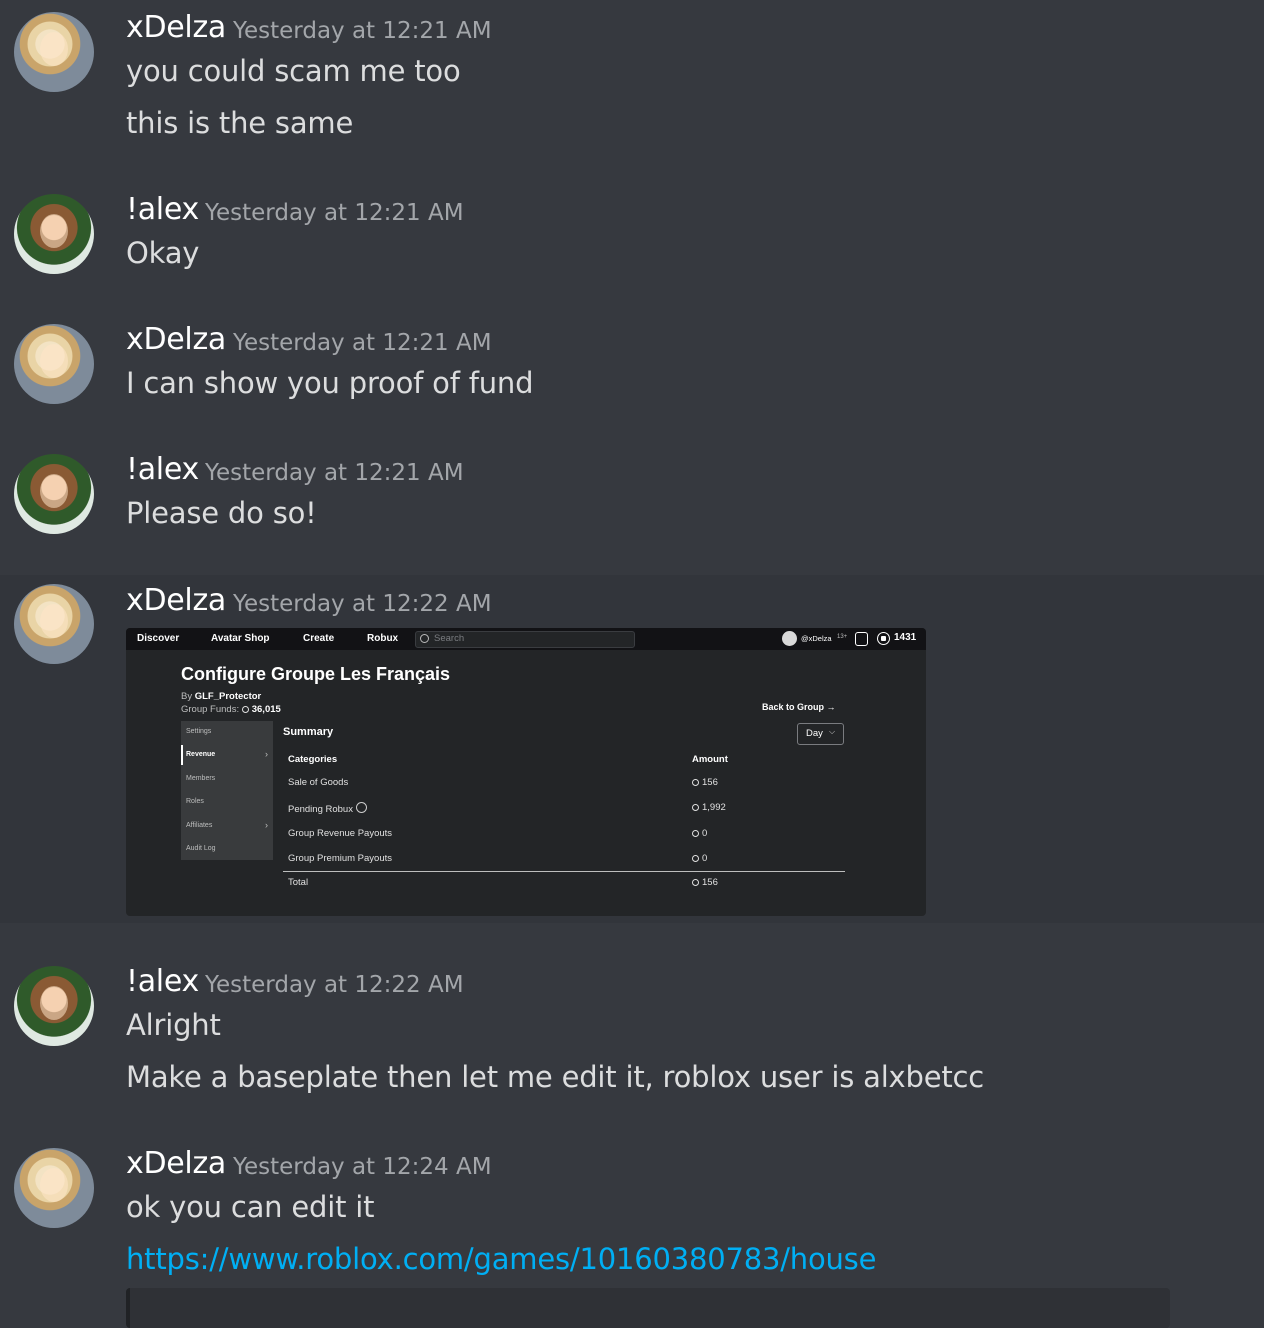 The height and width of the screenshot is (1328, 1264). Describe the element at coordinates (313, 759) in the screenshot. I see `col-categories: Categories` at that location.